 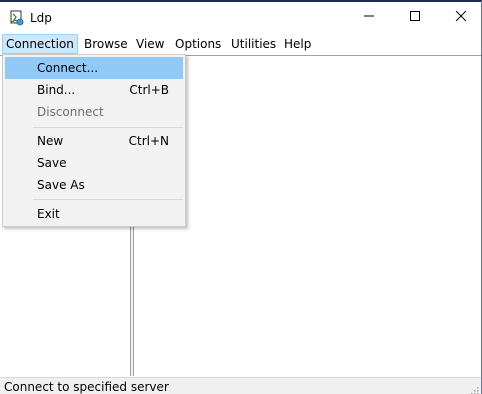 What do you see at coordinates (94, 185) in the screenshot?
I see `menu-item-save-as: Save As` at bounding box center [94, 185].